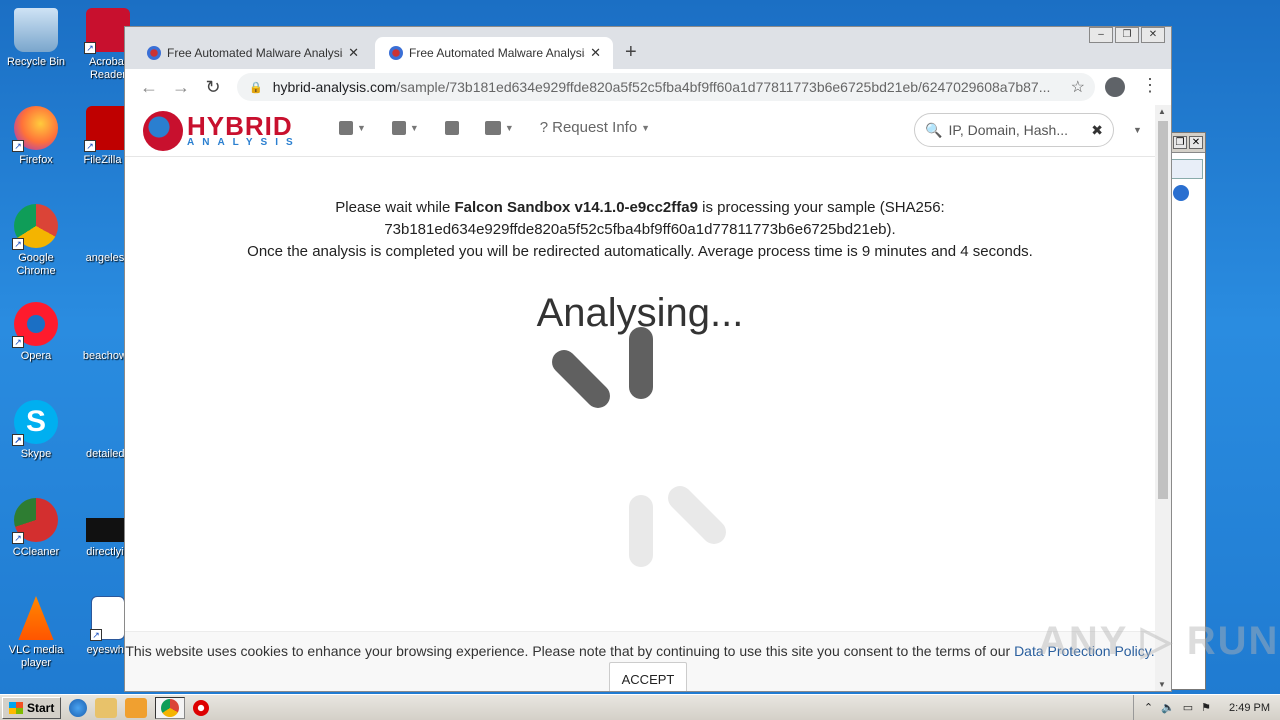  I want to click on menu-folder: ▼, so click(499, 127).